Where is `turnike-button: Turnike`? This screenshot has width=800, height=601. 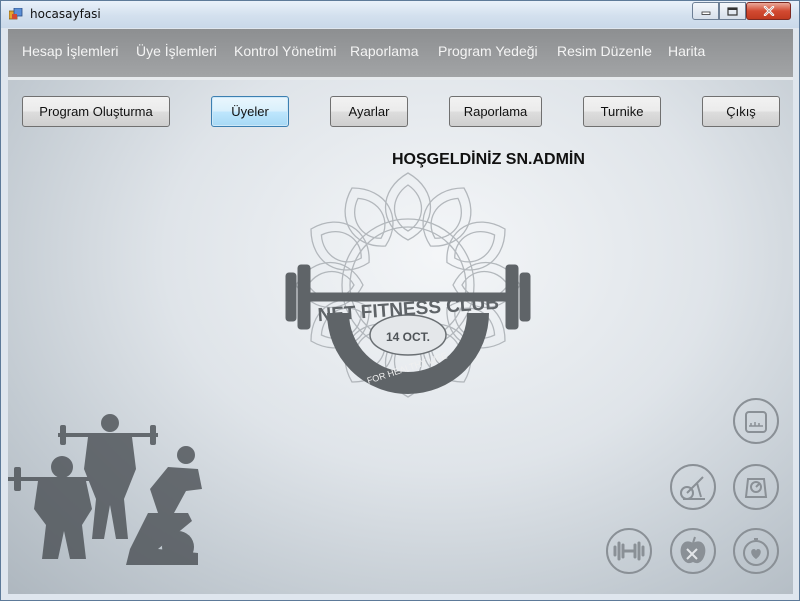 turnike-button: Turnike is located at coordinates (622, 111).